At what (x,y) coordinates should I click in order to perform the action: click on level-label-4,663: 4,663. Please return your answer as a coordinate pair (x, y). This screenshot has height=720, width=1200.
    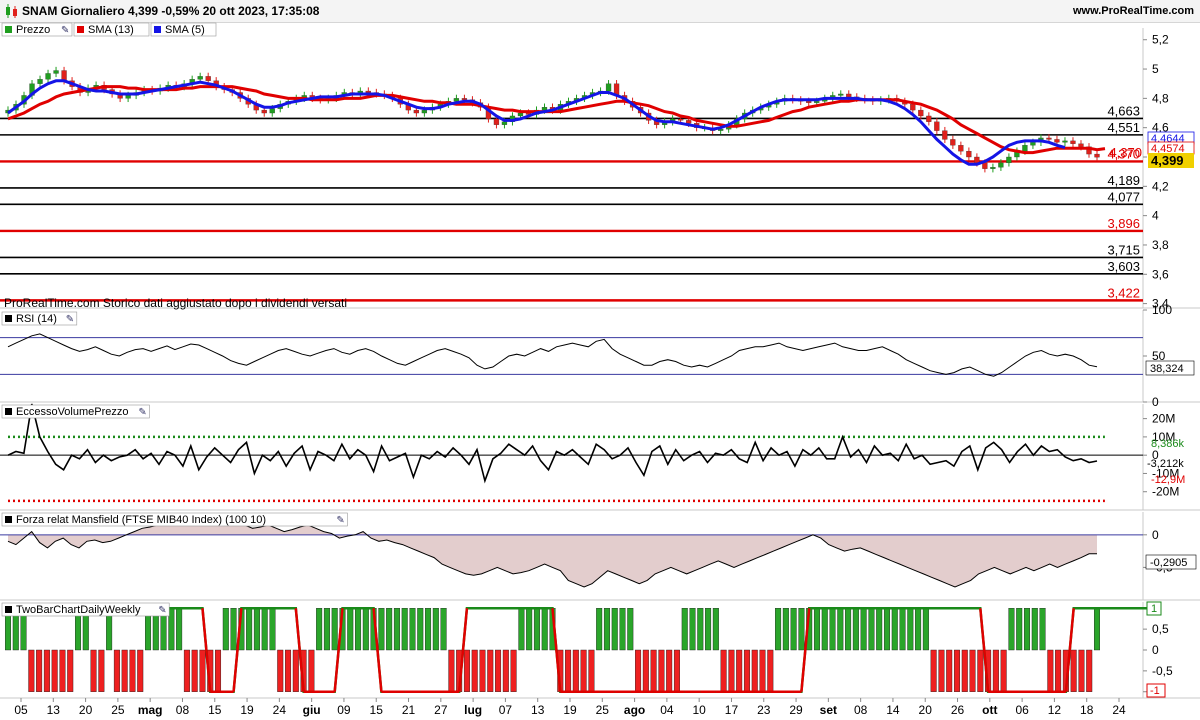
    Looking at the image, I should click on (1123, 110).